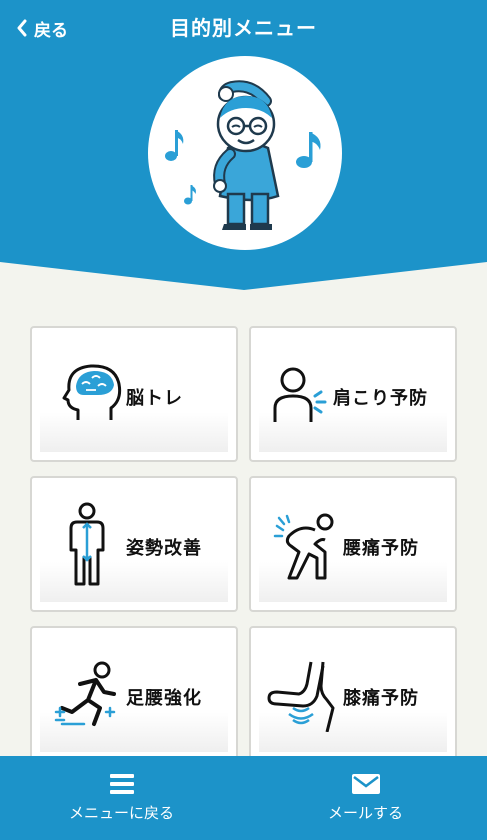 The height and width of the screenshot is (840, 487). I want to click on send-mail-label: メールする, so click(365, 813).